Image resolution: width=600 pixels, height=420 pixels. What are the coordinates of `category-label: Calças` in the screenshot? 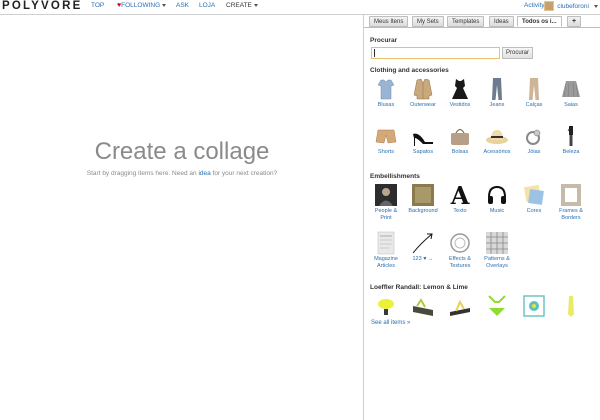 It's located at (534, 105).